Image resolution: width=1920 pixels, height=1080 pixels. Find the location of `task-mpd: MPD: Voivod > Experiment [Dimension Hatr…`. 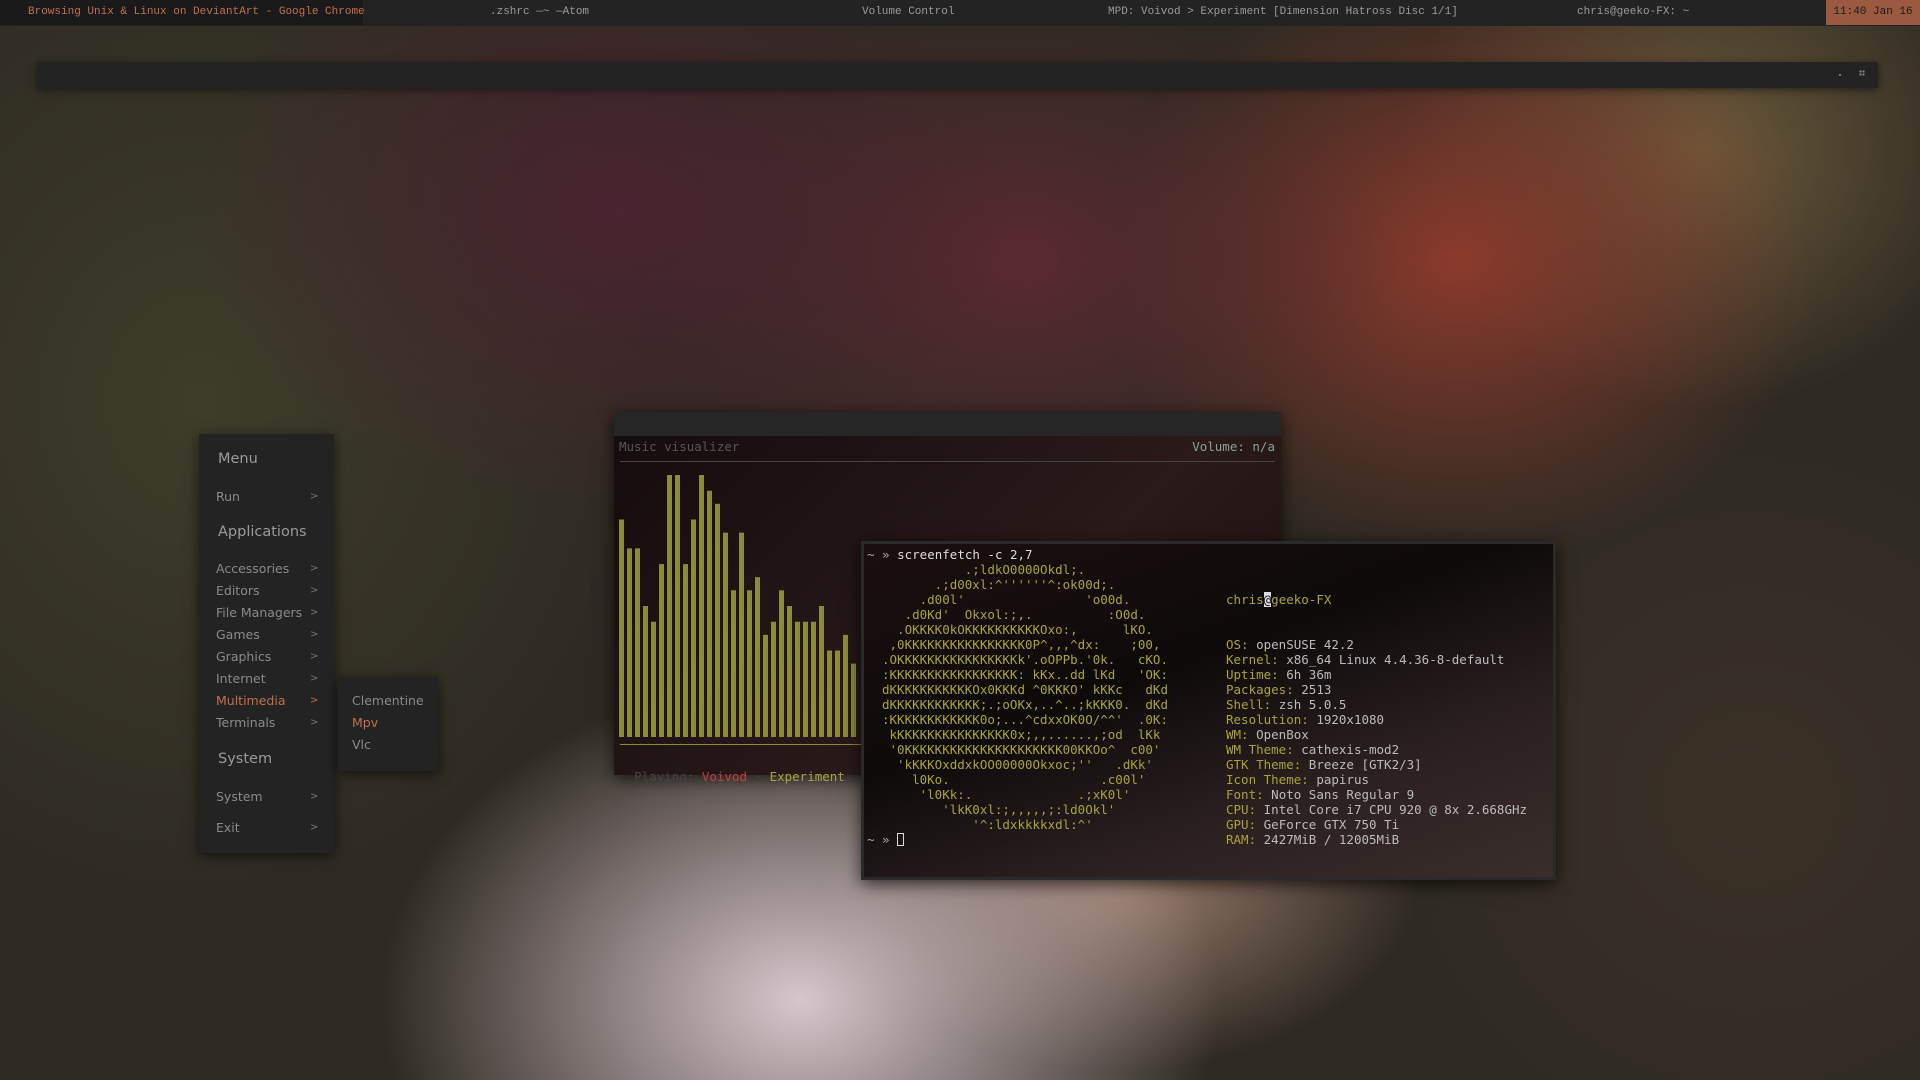

task-mpd: MPD: Voivod > Experiment [Dimension Hatr… is located at coordinates (1283, 12).